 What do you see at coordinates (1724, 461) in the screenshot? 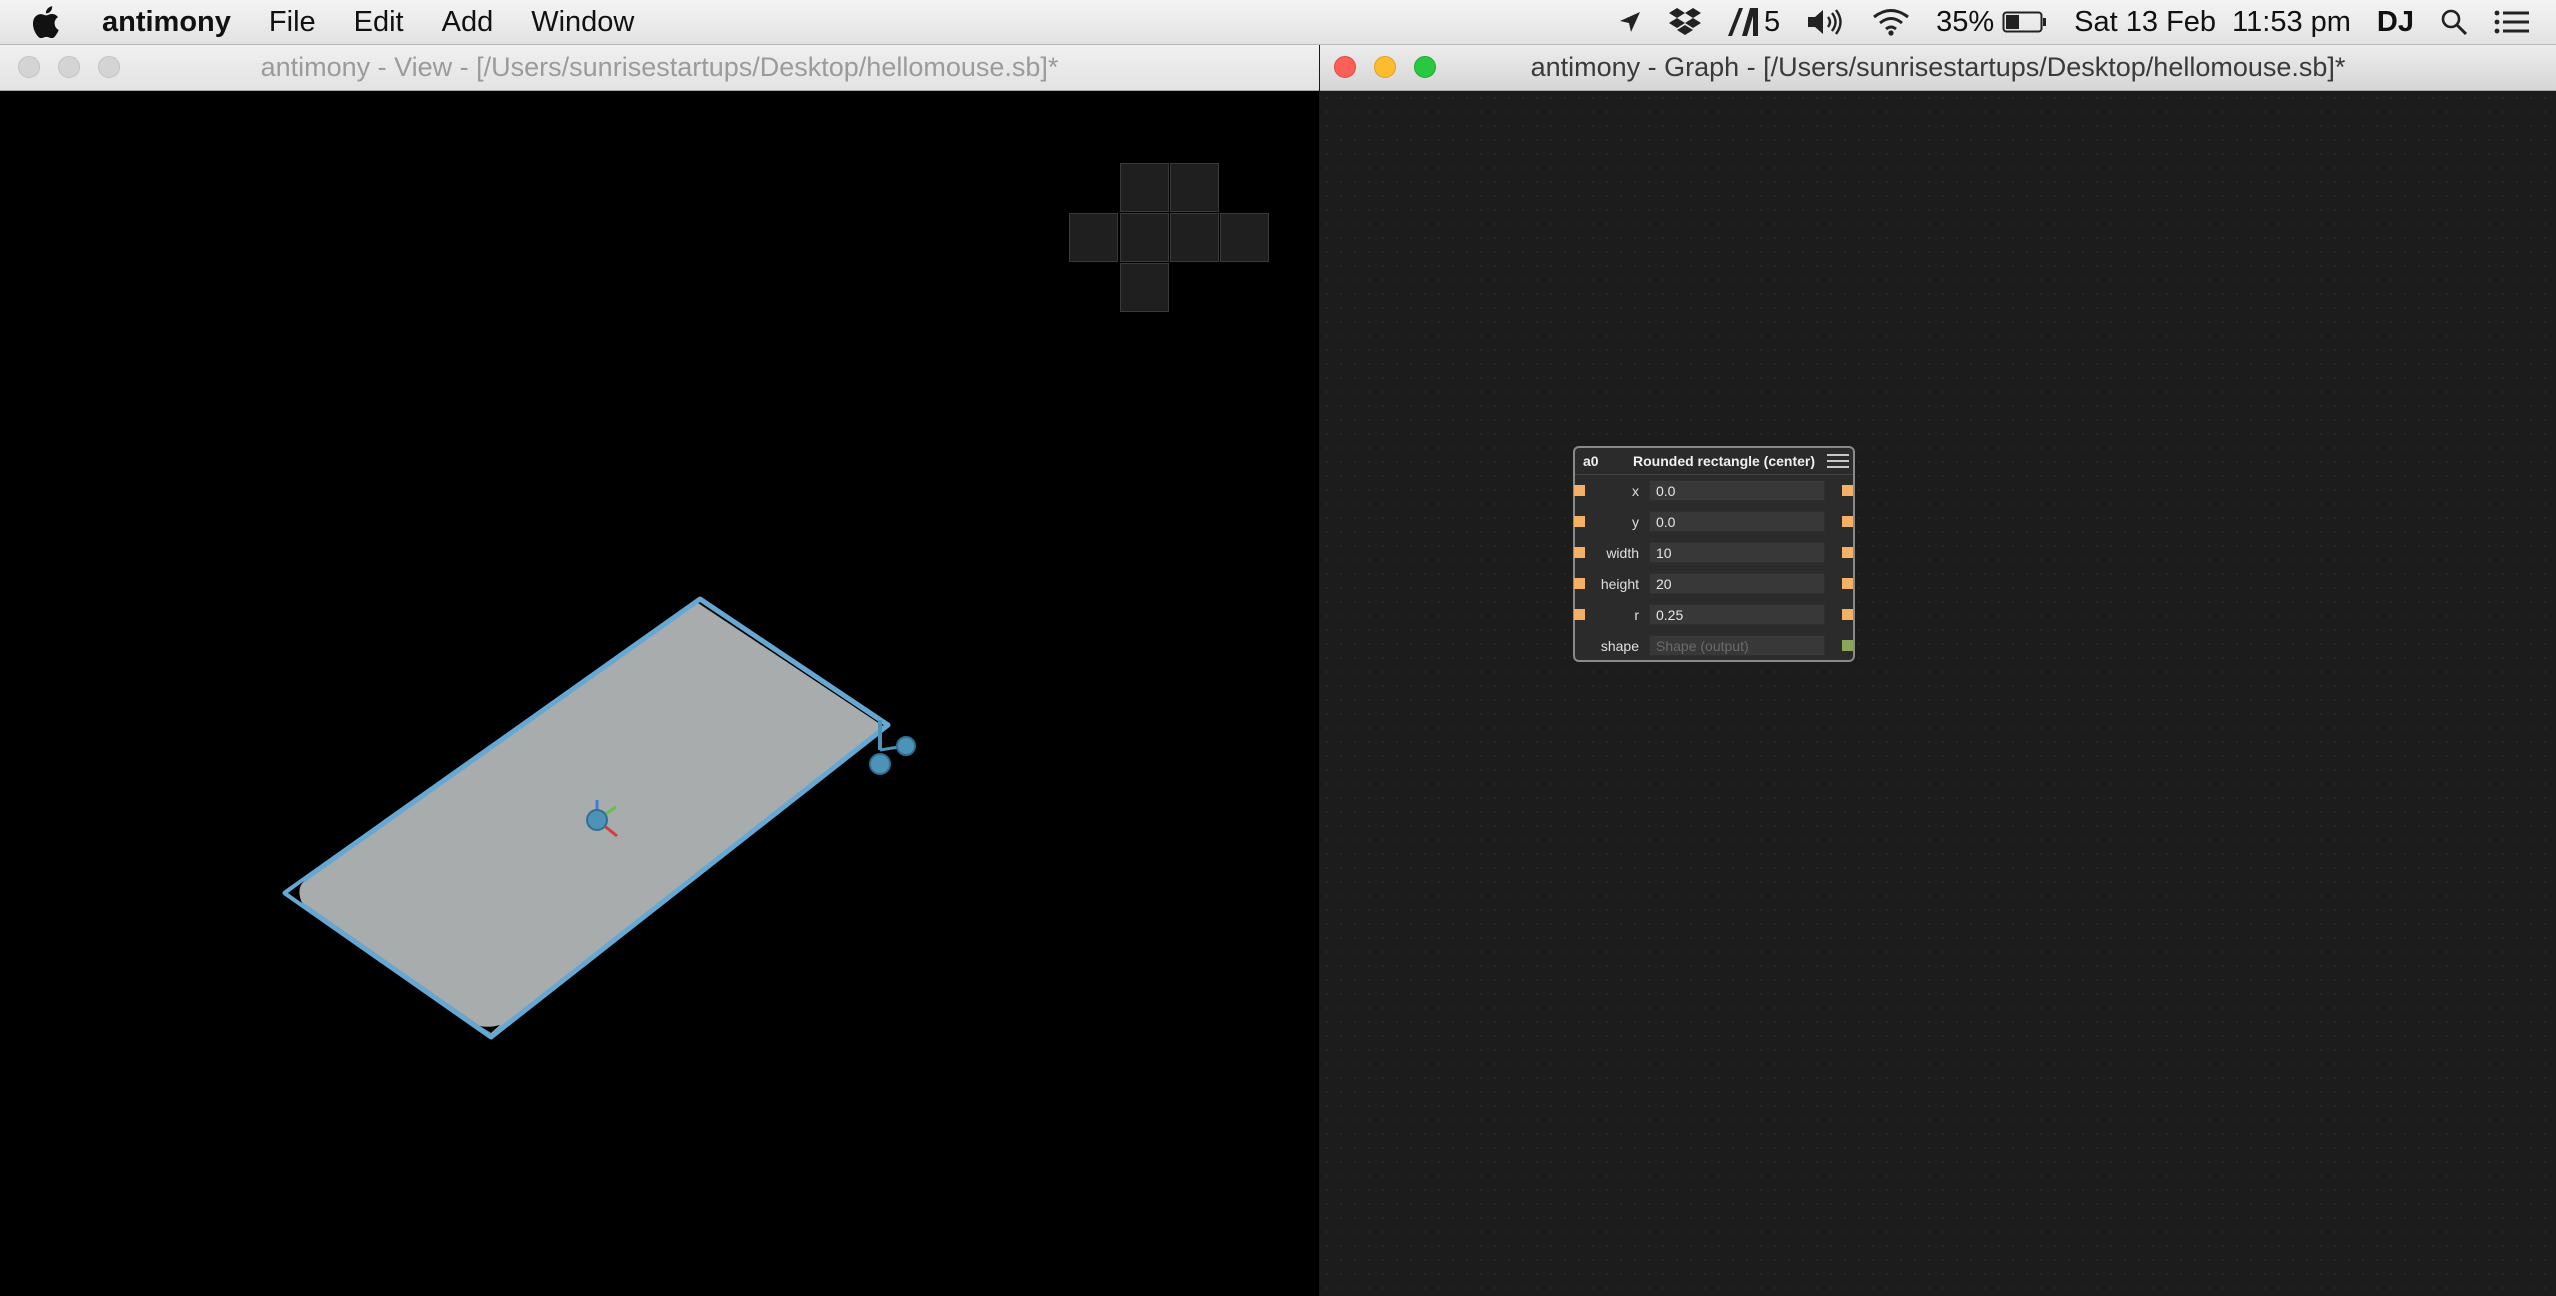
I see `node-title: Rounded rectangle (center)` at bounding box center [1724, 461].